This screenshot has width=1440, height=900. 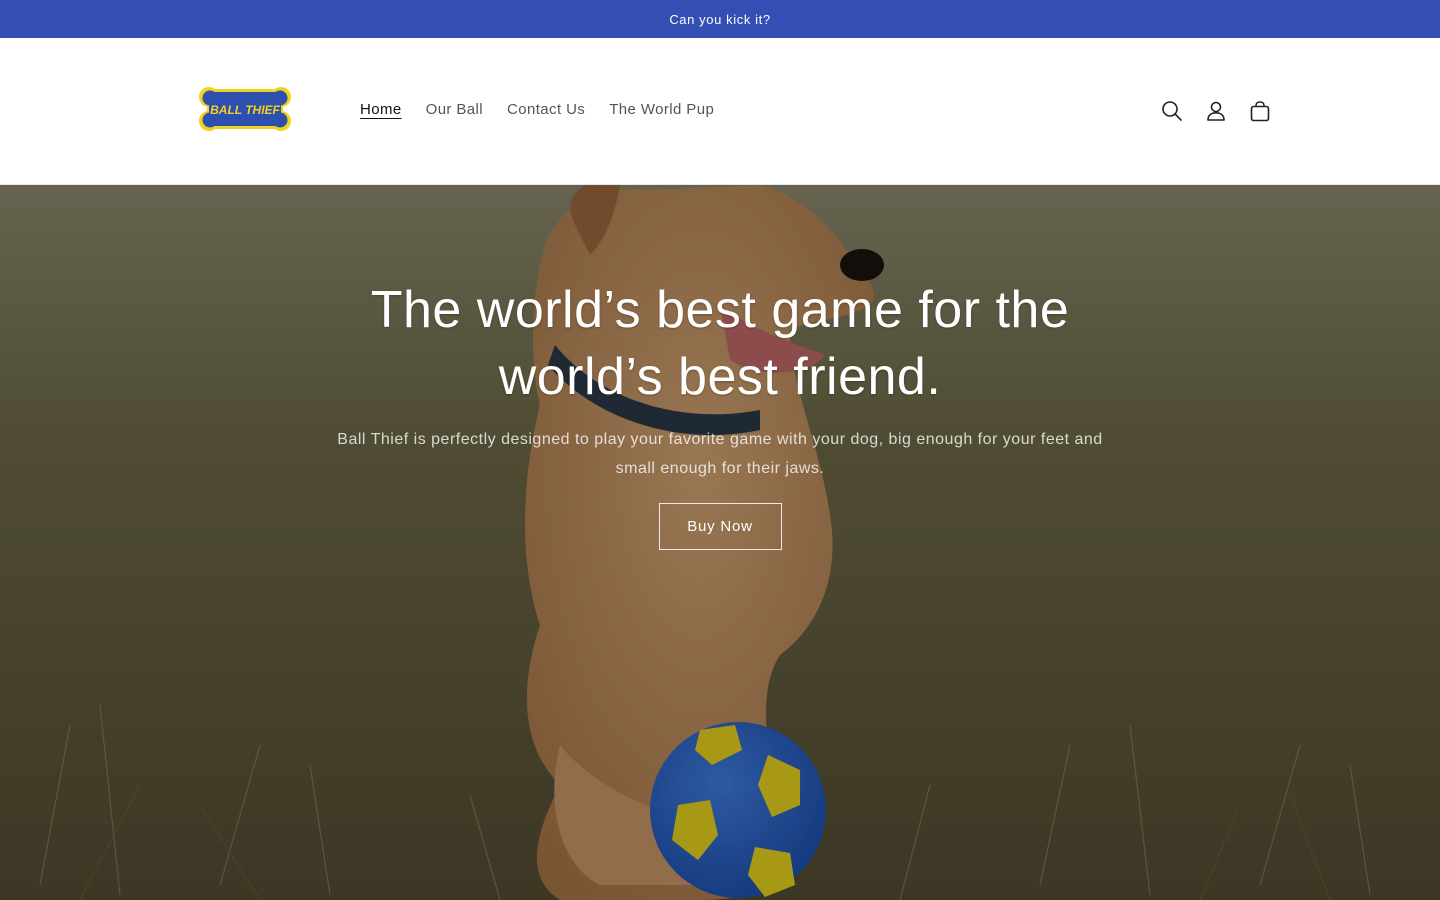 I want to click on nav-item-contact-us: Contact Us, so click(x=546, y=109).